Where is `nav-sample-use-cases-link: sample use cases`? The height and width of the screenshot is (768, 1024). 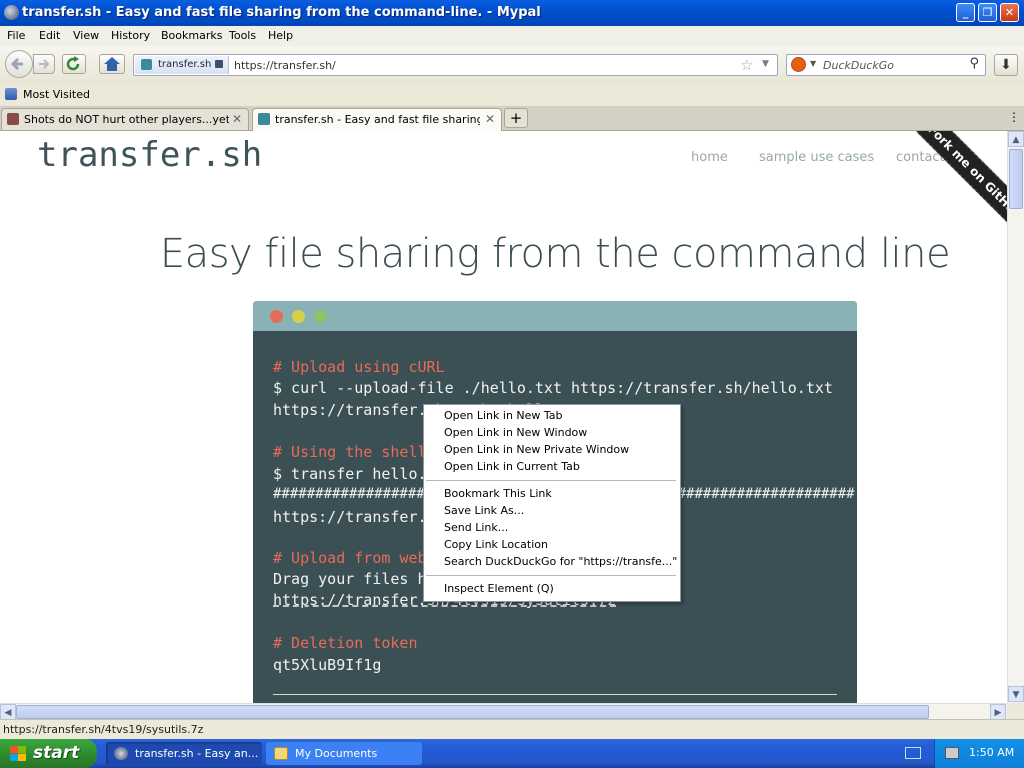 nav-sample-use-cases-link: sample use cases is located at coordinates (816, 157).